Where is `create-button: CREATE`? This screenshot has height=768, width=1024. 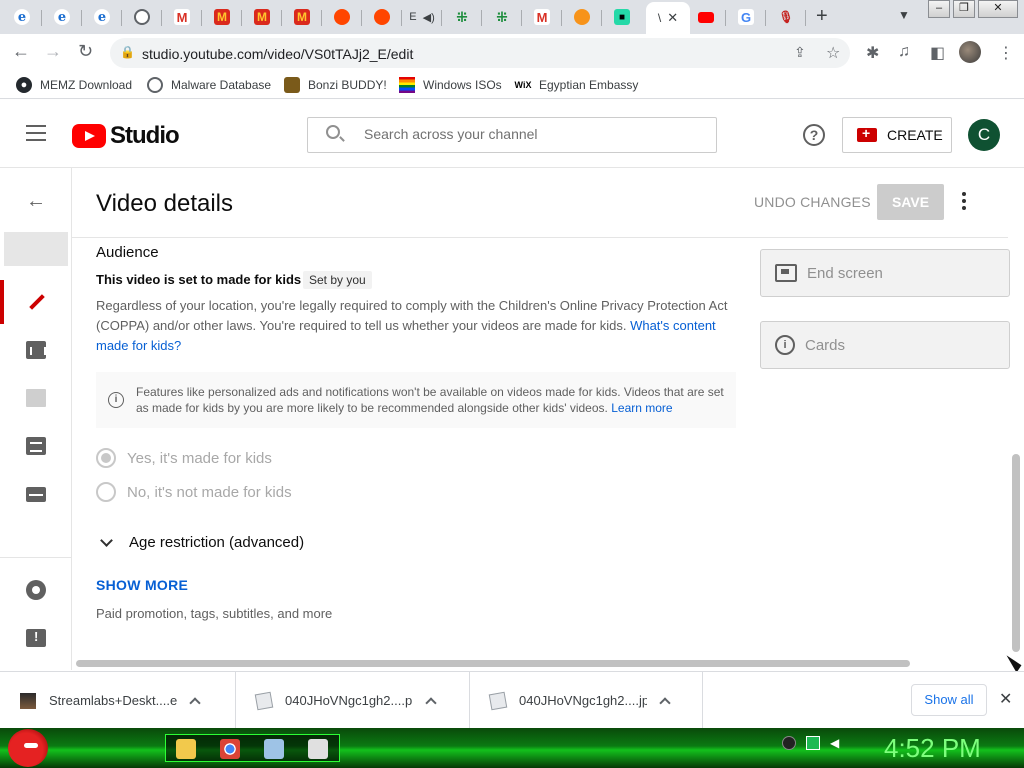
create-button: CREATE is located at coordinates (897, 135).